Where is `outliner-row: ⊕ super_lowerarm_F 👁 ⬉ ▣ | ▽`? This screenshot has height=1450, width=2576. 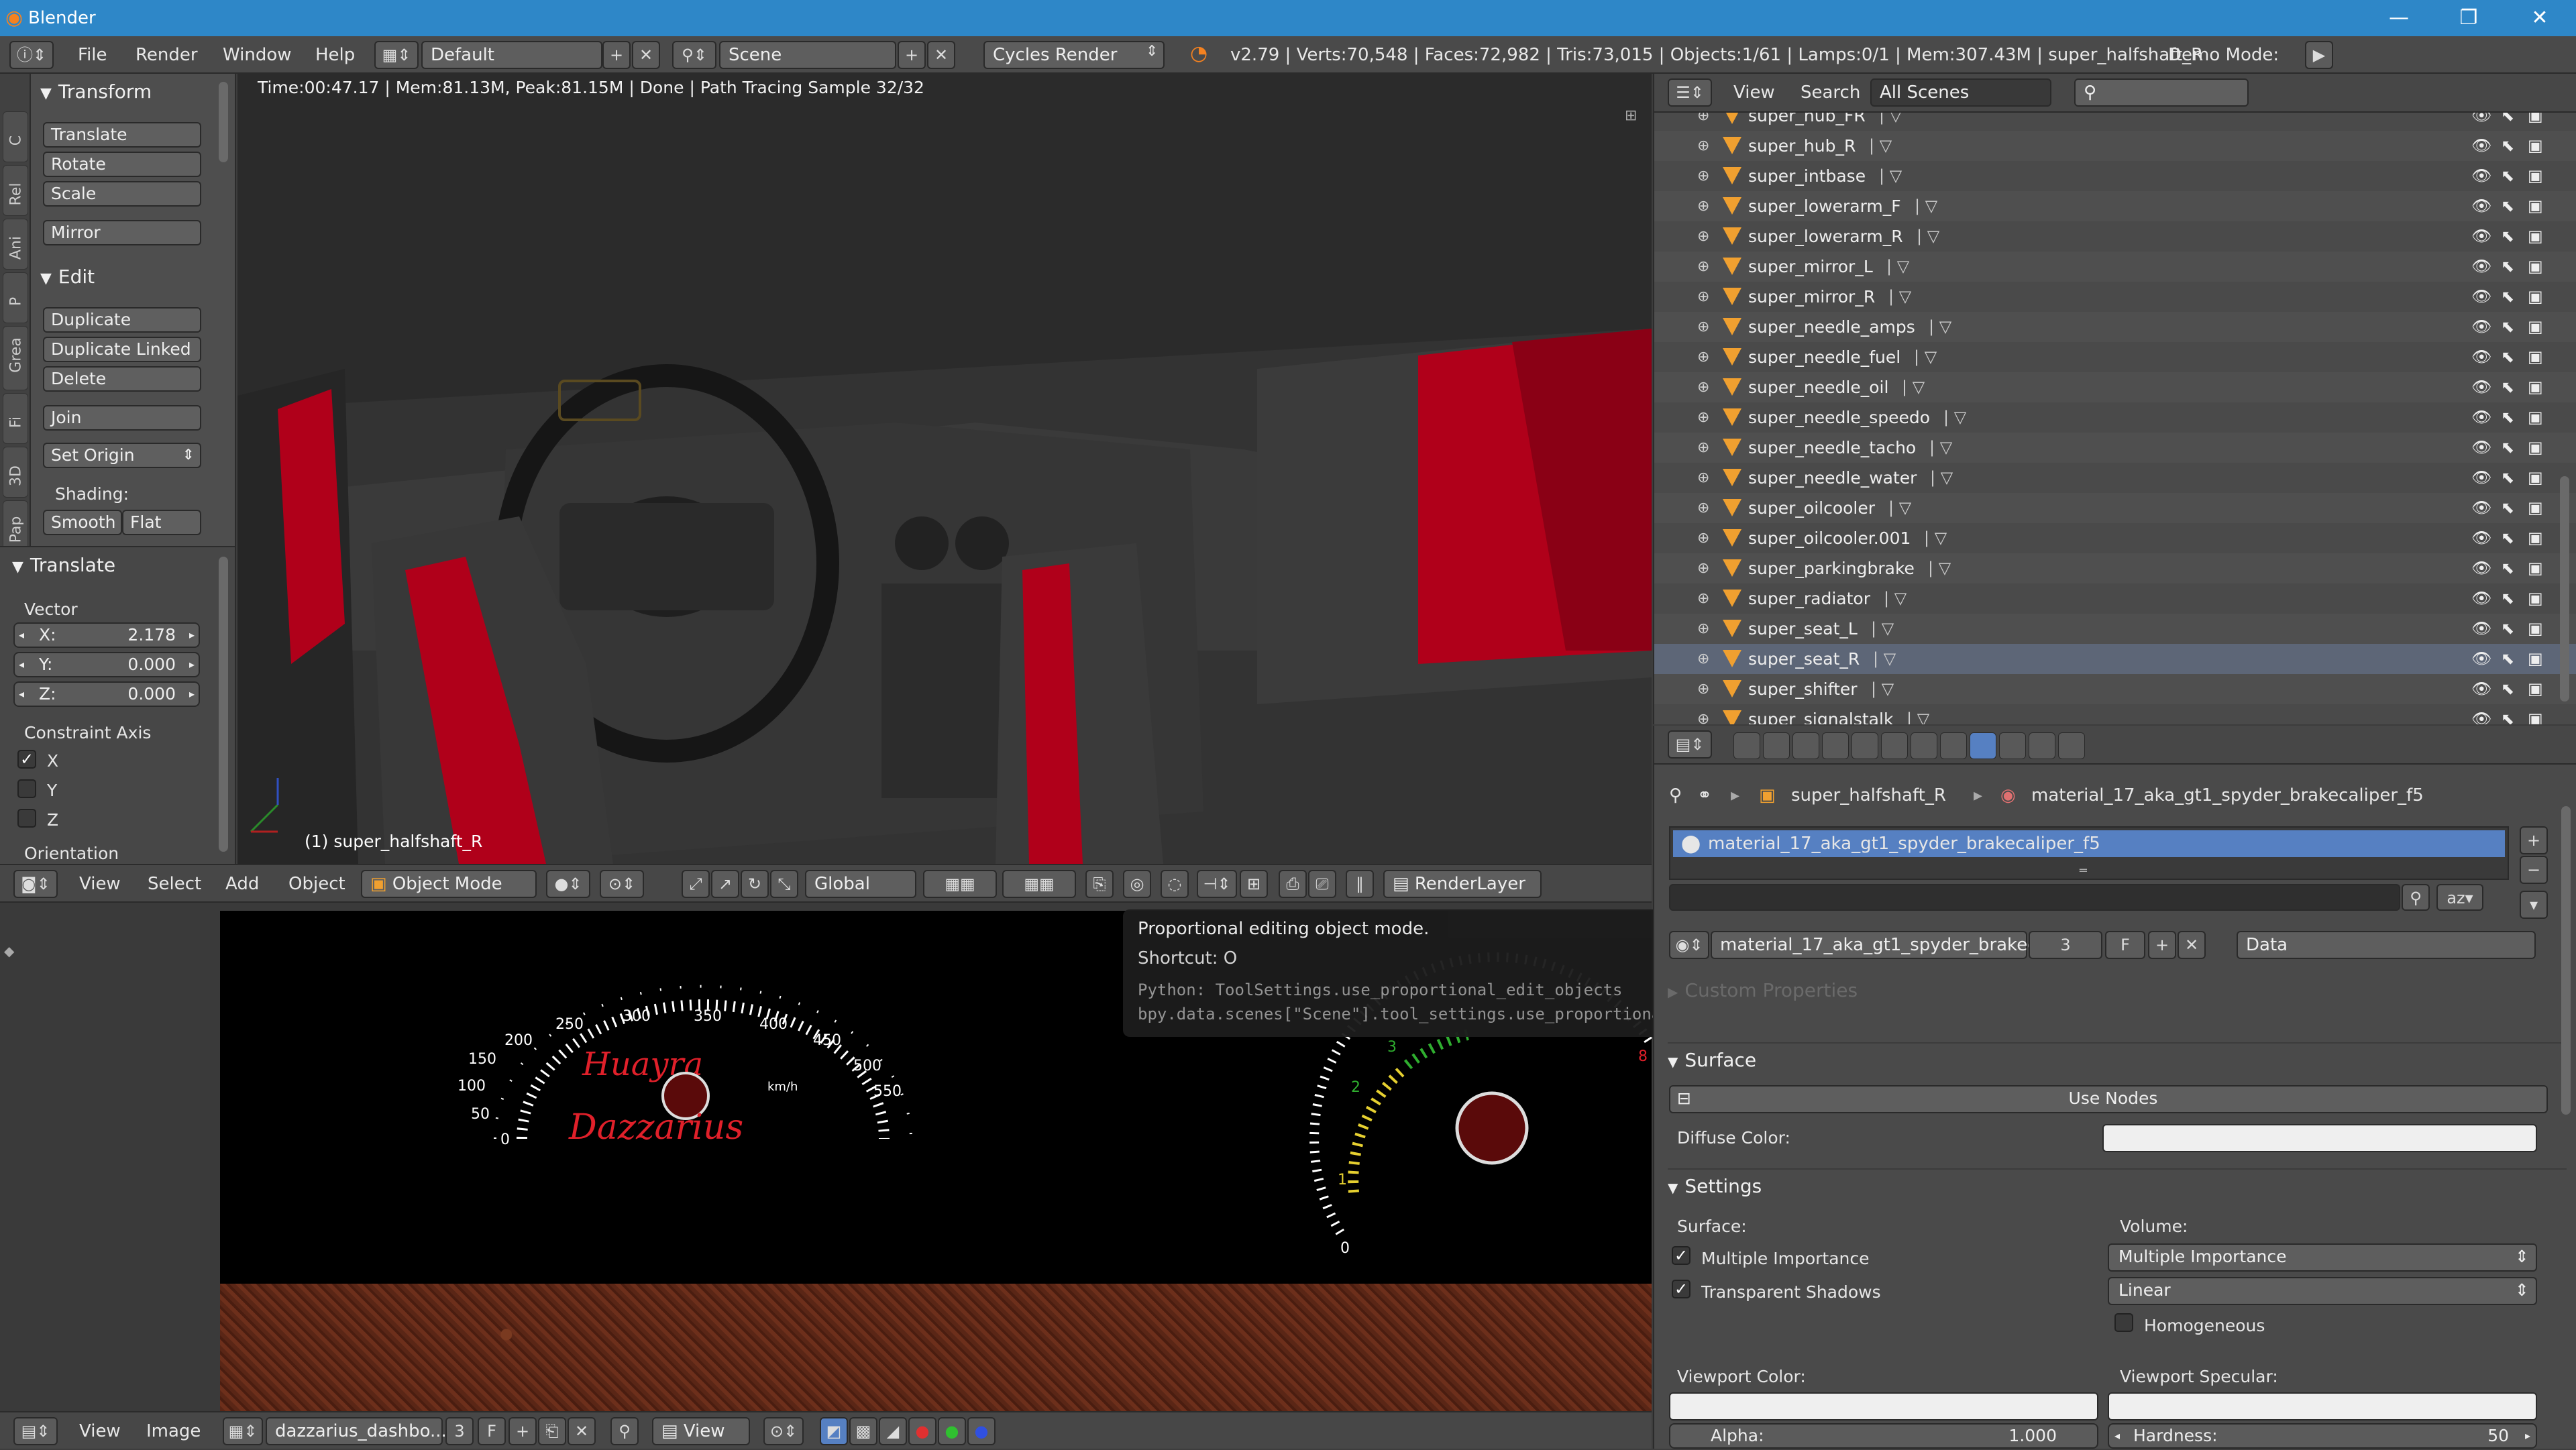 outliner-row: ⊕ super_lowerarm_F 👁 ⬉ ▣ | ▽ is located at coordinates (2115, 206).